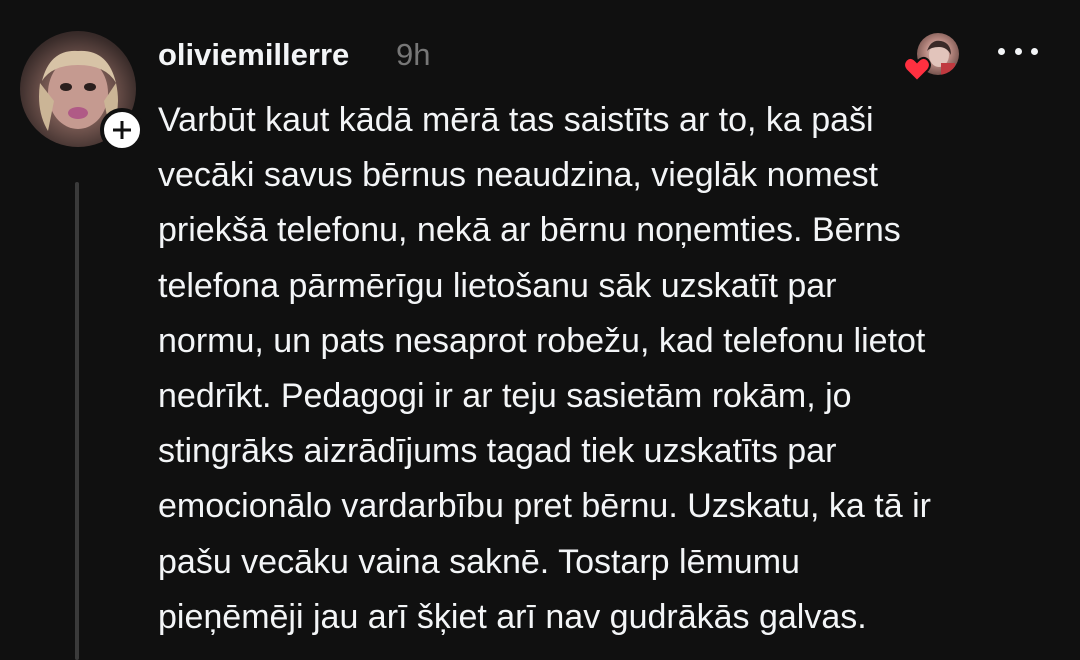  What do you see at coordinates (413, 54) in the screenshot?
I see `post-timestamp: 9h` at bounding box center [413, 54].